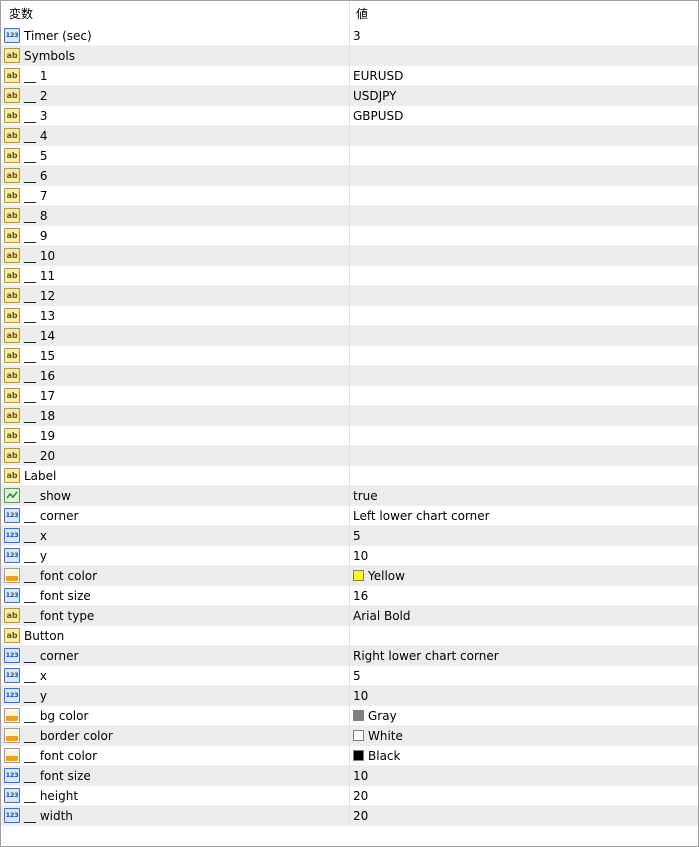 This screenshot has width=699, height=847. I want to click on parameter-value: Right lower chart corner, so click(426, 656).